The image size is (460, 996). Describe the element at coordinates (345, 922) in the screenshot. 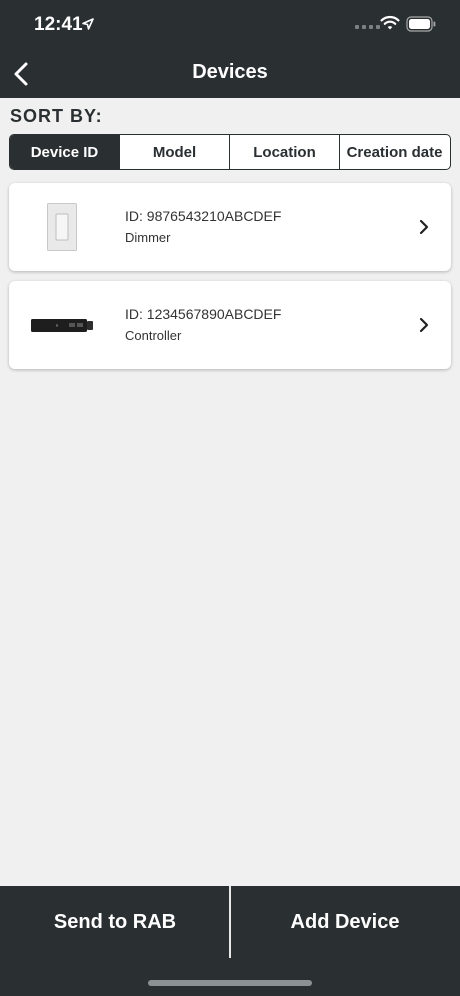

I see `add-device-button: Add Device` at that location.